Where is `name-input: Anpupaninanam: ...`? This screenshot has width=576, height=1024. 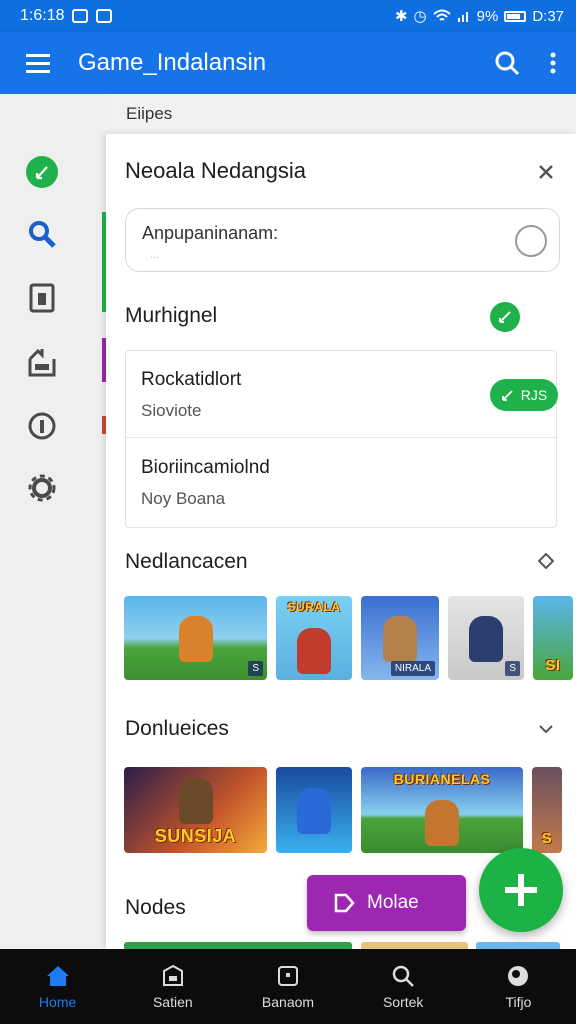
name-input: Anpupaninanam: ... is located at coordinates (342, 240).